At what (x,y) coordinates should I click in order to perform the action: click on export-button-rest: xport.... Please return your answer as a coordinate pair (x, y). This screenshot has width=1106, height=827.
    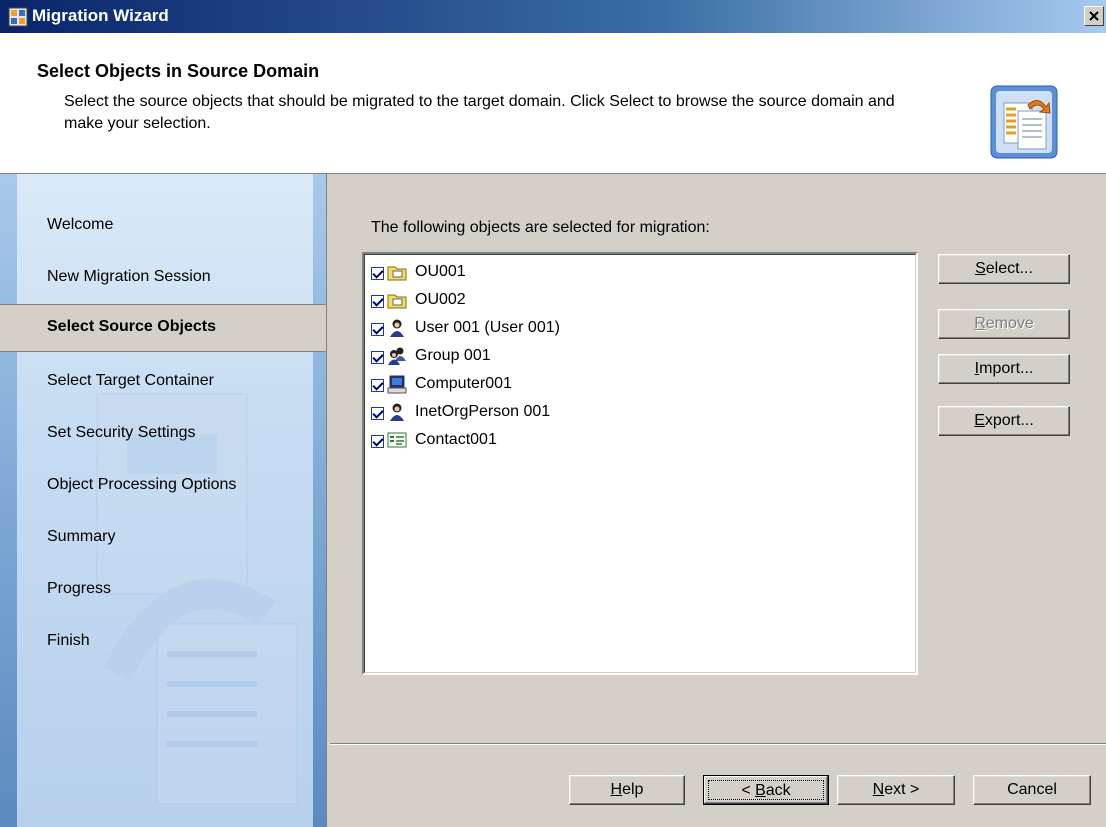
    Looking at the image, I should click on (1009, 420).